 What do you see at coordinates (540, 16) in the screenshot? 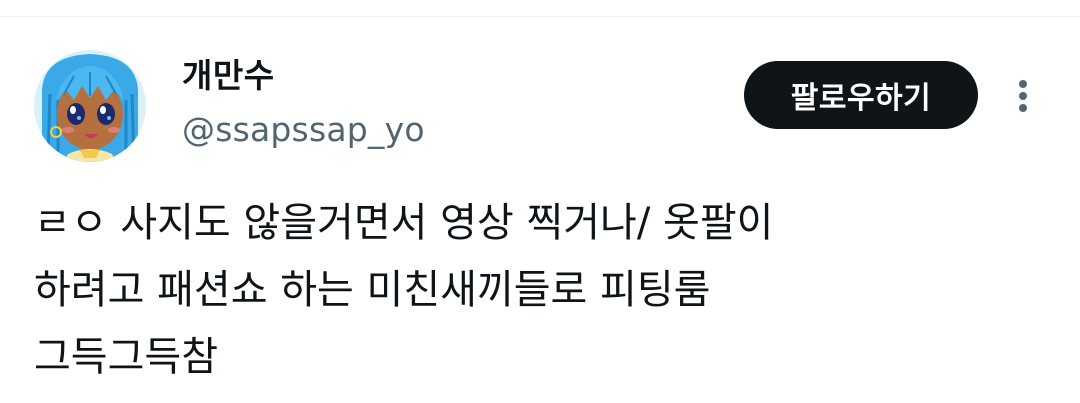
I see `top-divider` at bounding box center [540, 16].